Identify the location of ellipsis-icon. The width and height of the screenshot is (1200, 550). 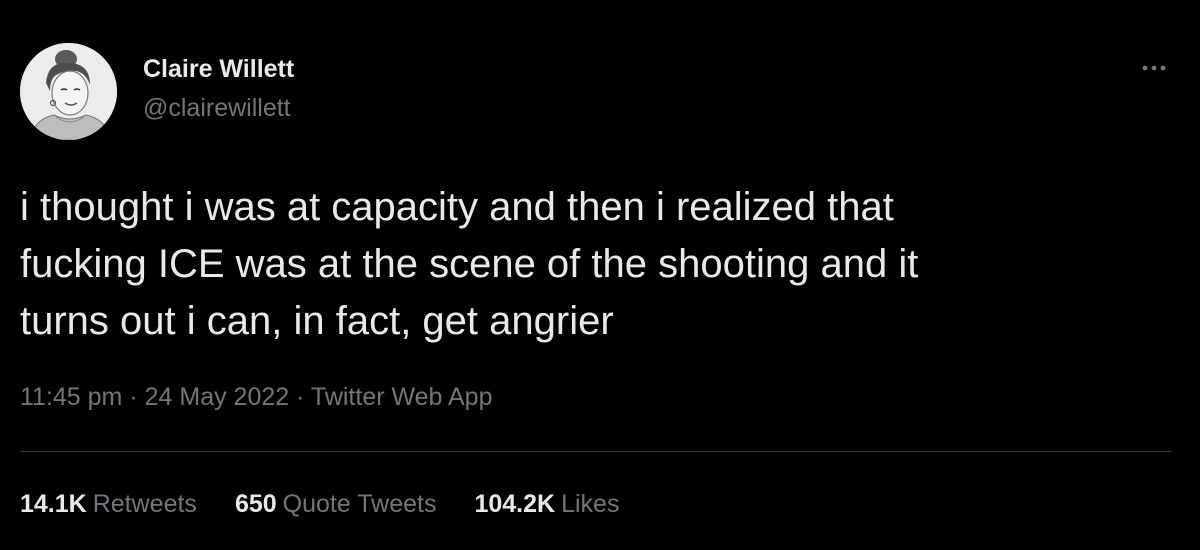
(1154, 68).